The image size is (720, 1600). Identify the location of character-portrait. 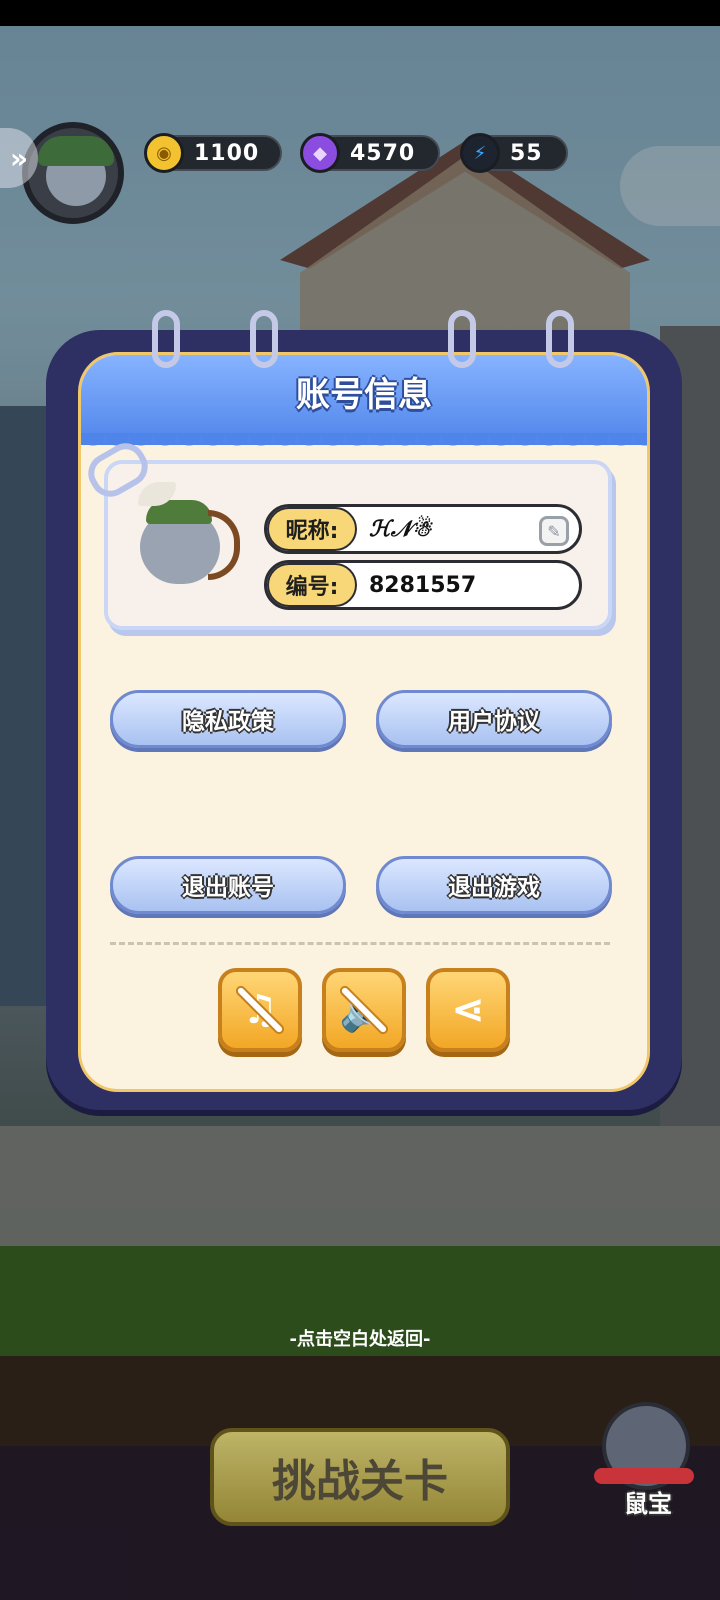
(183, 540).